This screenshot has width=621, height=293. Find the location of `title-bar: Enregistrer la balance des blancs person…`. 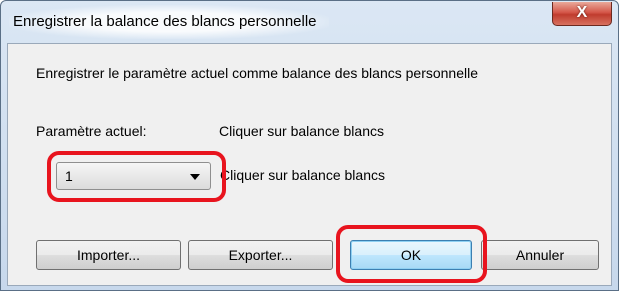

title-bar: Enregistrer la balance des blancs person… is located at coordinates (309, 22).